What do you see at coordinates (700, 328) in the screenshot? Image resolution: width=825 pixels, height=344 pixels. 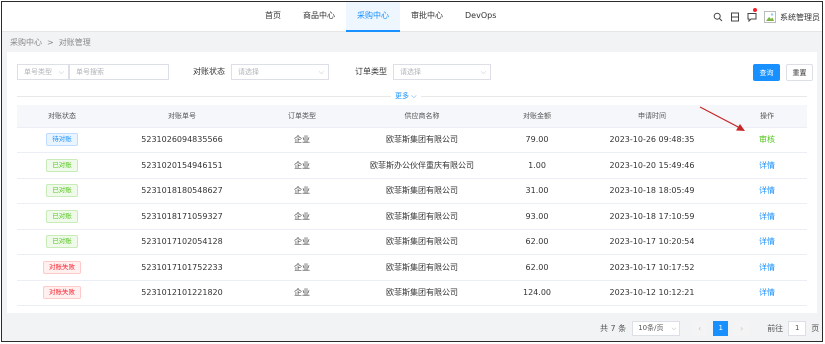 I see `prev-page-button: ‹` at bounding box center [700, 328].